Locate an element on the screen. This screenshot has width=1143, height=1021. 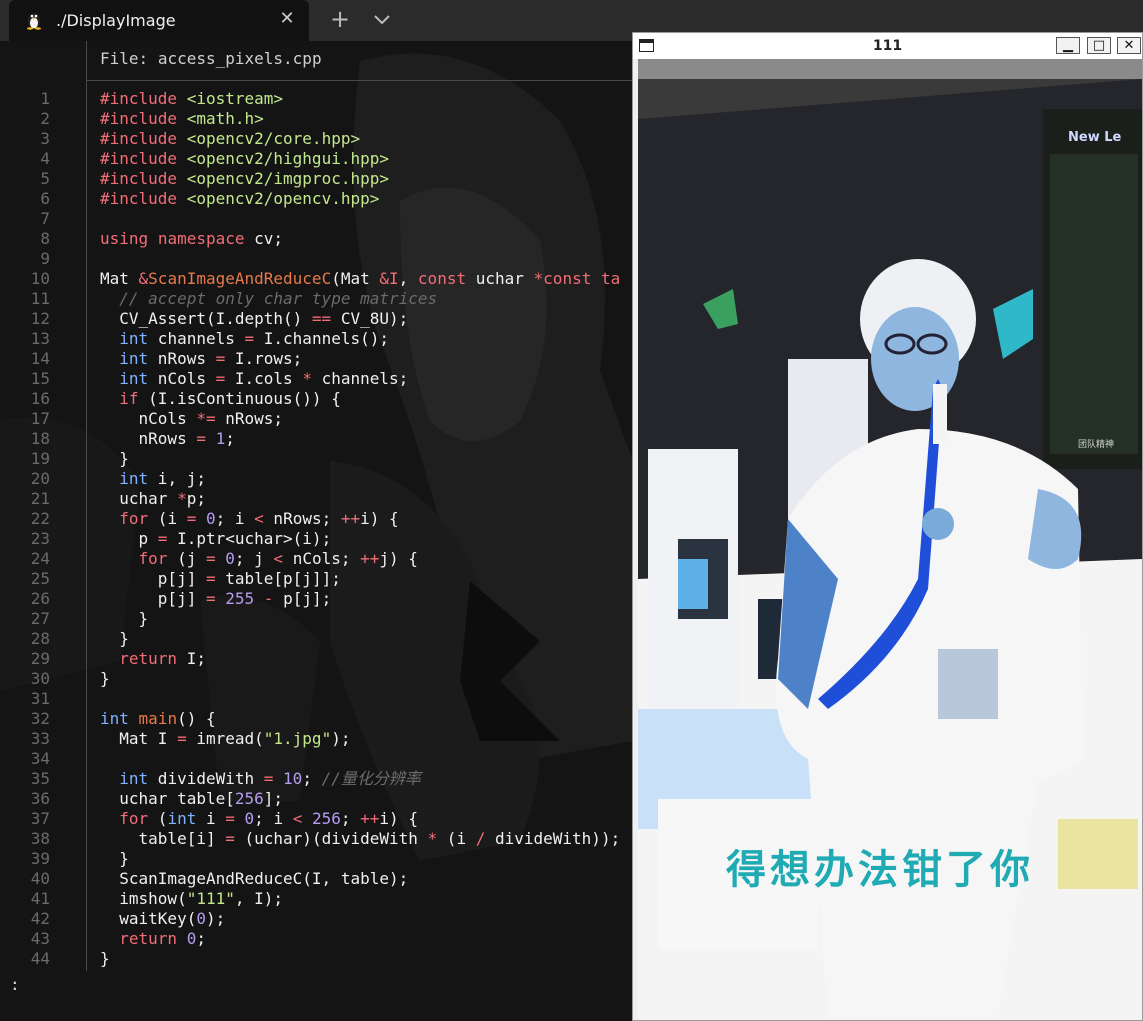
code-text: using namespace cv; is located at coordinates (192, 238).